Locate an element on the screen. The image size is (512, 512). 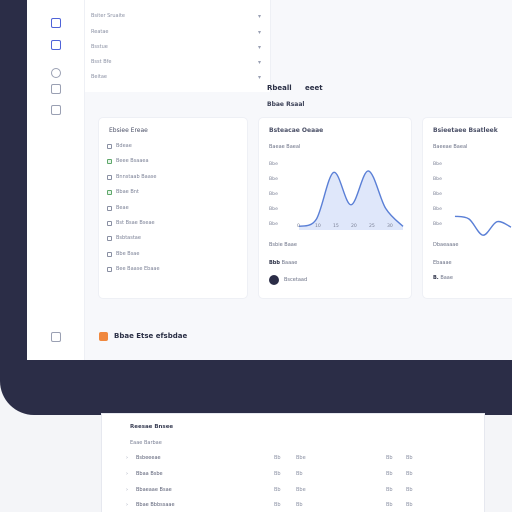
chart-footer: Bscetaad is located at coordinates (288, 280).